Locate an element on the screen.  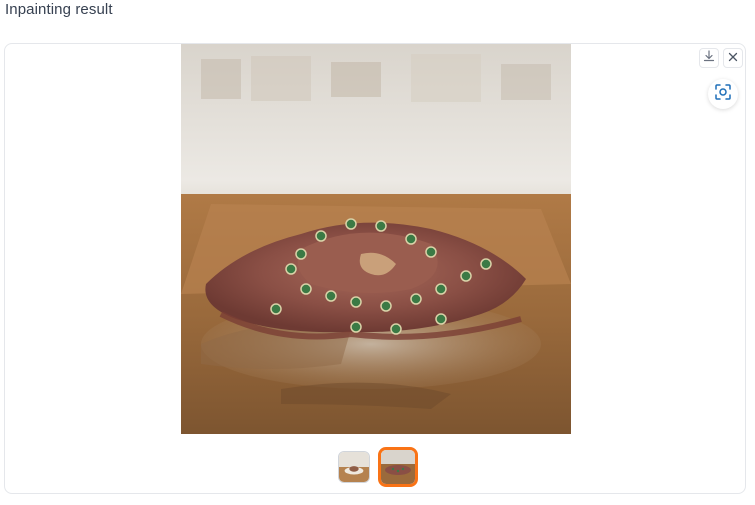
download-icon is located at coordinates (709, 58).